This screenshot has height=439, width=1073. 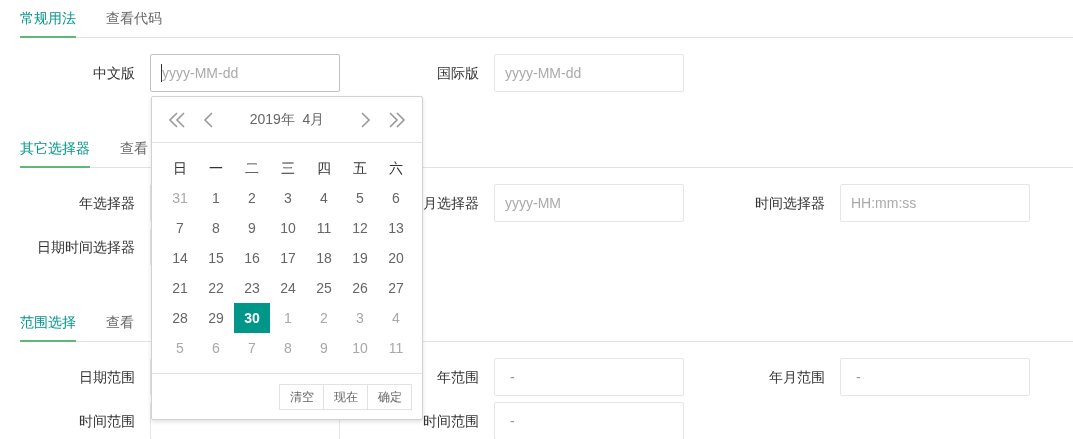 I want to click on day-cell: 2, so click(x=252, y=198).